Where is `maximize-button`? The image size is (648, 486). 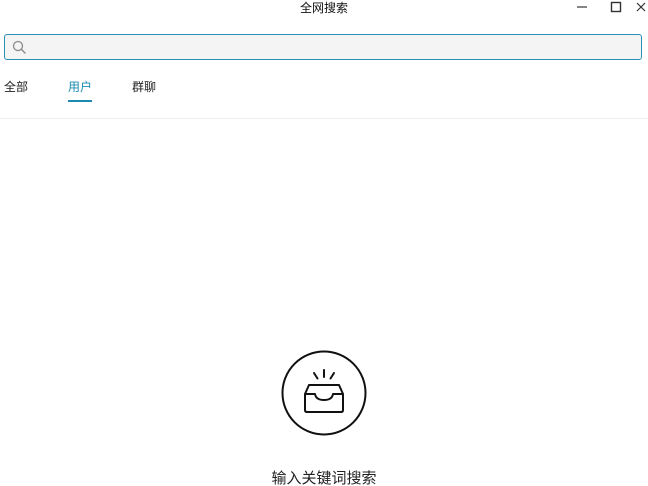
maximize-button is located at coordinates (616, 7).